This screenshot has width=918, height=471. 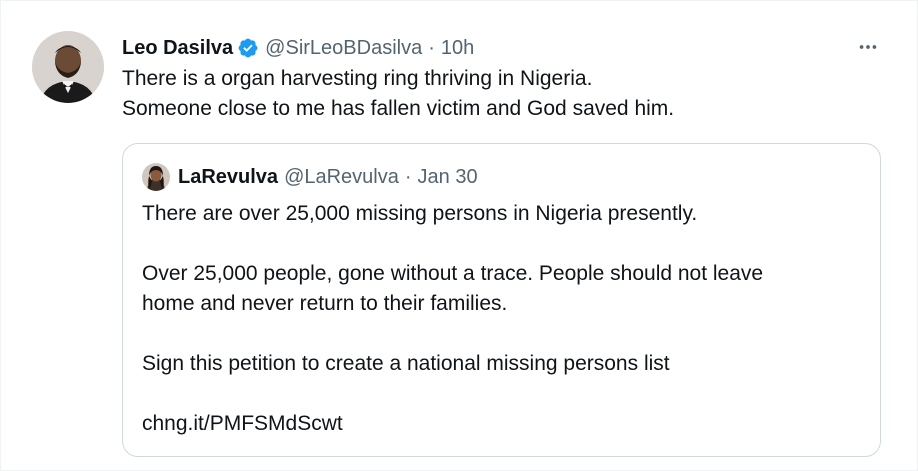 I want to click on tweet-header: Leo Dasilva @SirLeoBDasilva · 10h, so click(x=298, y=48).